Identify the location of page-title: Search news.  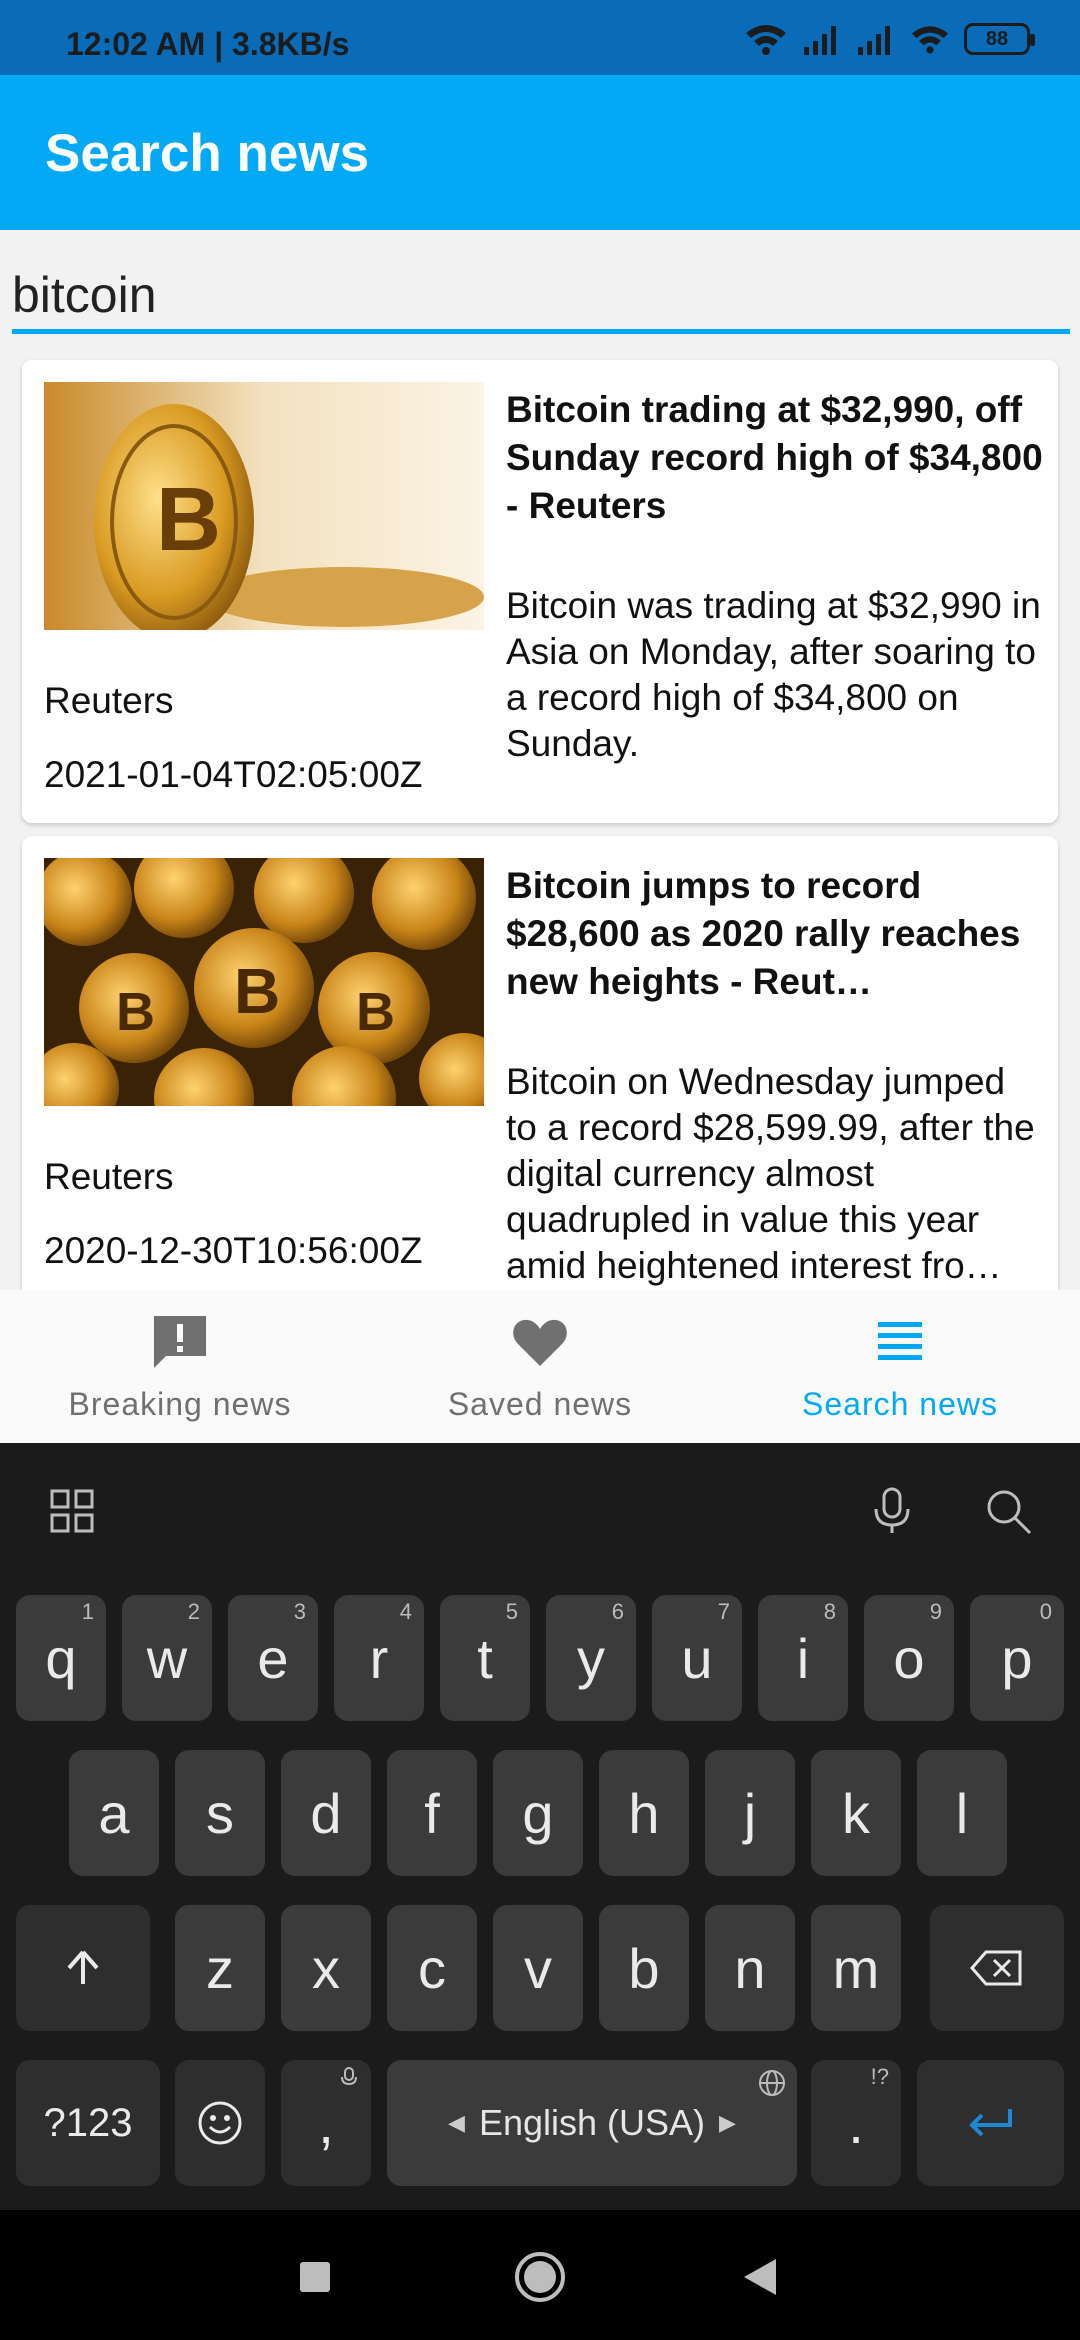
(207, 153).